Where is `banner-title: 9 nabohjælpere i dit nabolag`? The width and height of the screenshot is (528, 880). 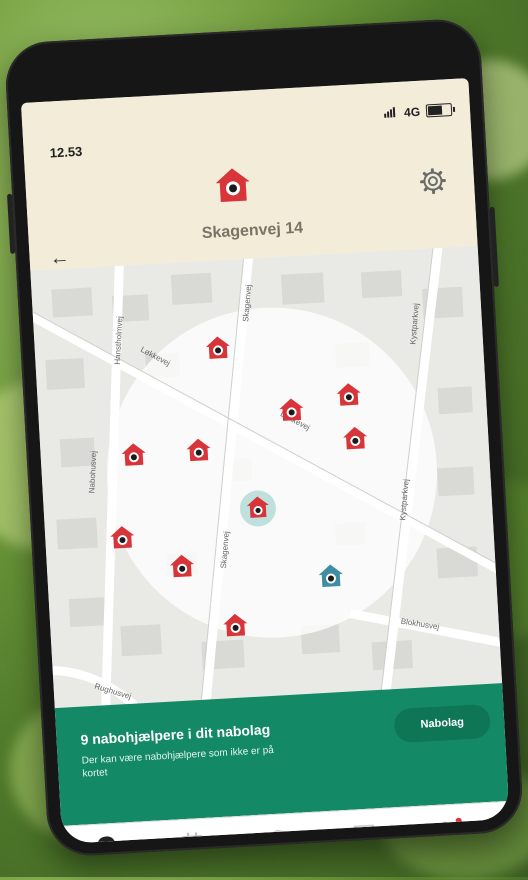
banner-title: 9 nabohjælpere i dit nabolag is located at coordinates (175, 734).